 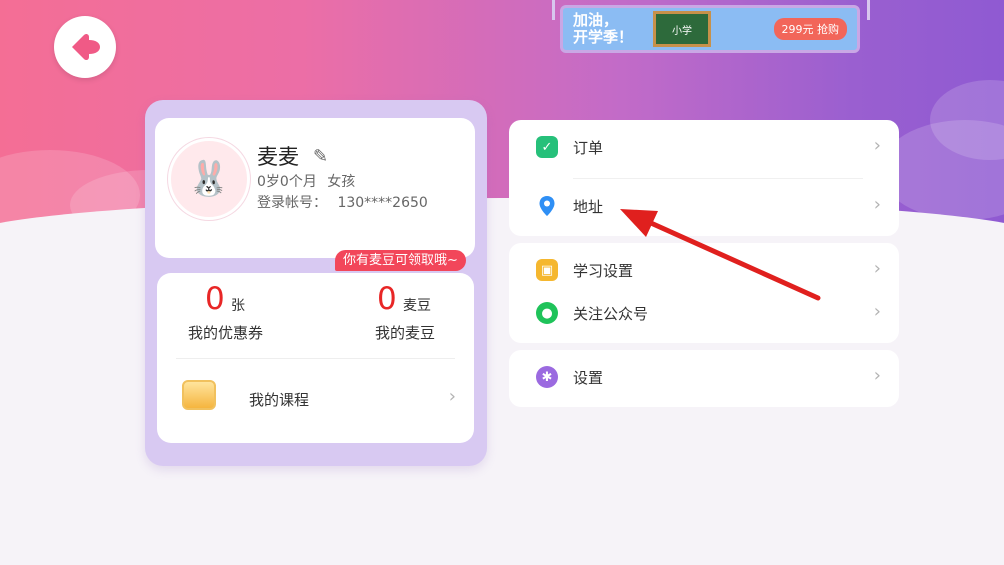 What do you see at coordinates (588, 378) in the screenshot?
I see `menu-label-settings: 设置` at bounding box center [588, 378].